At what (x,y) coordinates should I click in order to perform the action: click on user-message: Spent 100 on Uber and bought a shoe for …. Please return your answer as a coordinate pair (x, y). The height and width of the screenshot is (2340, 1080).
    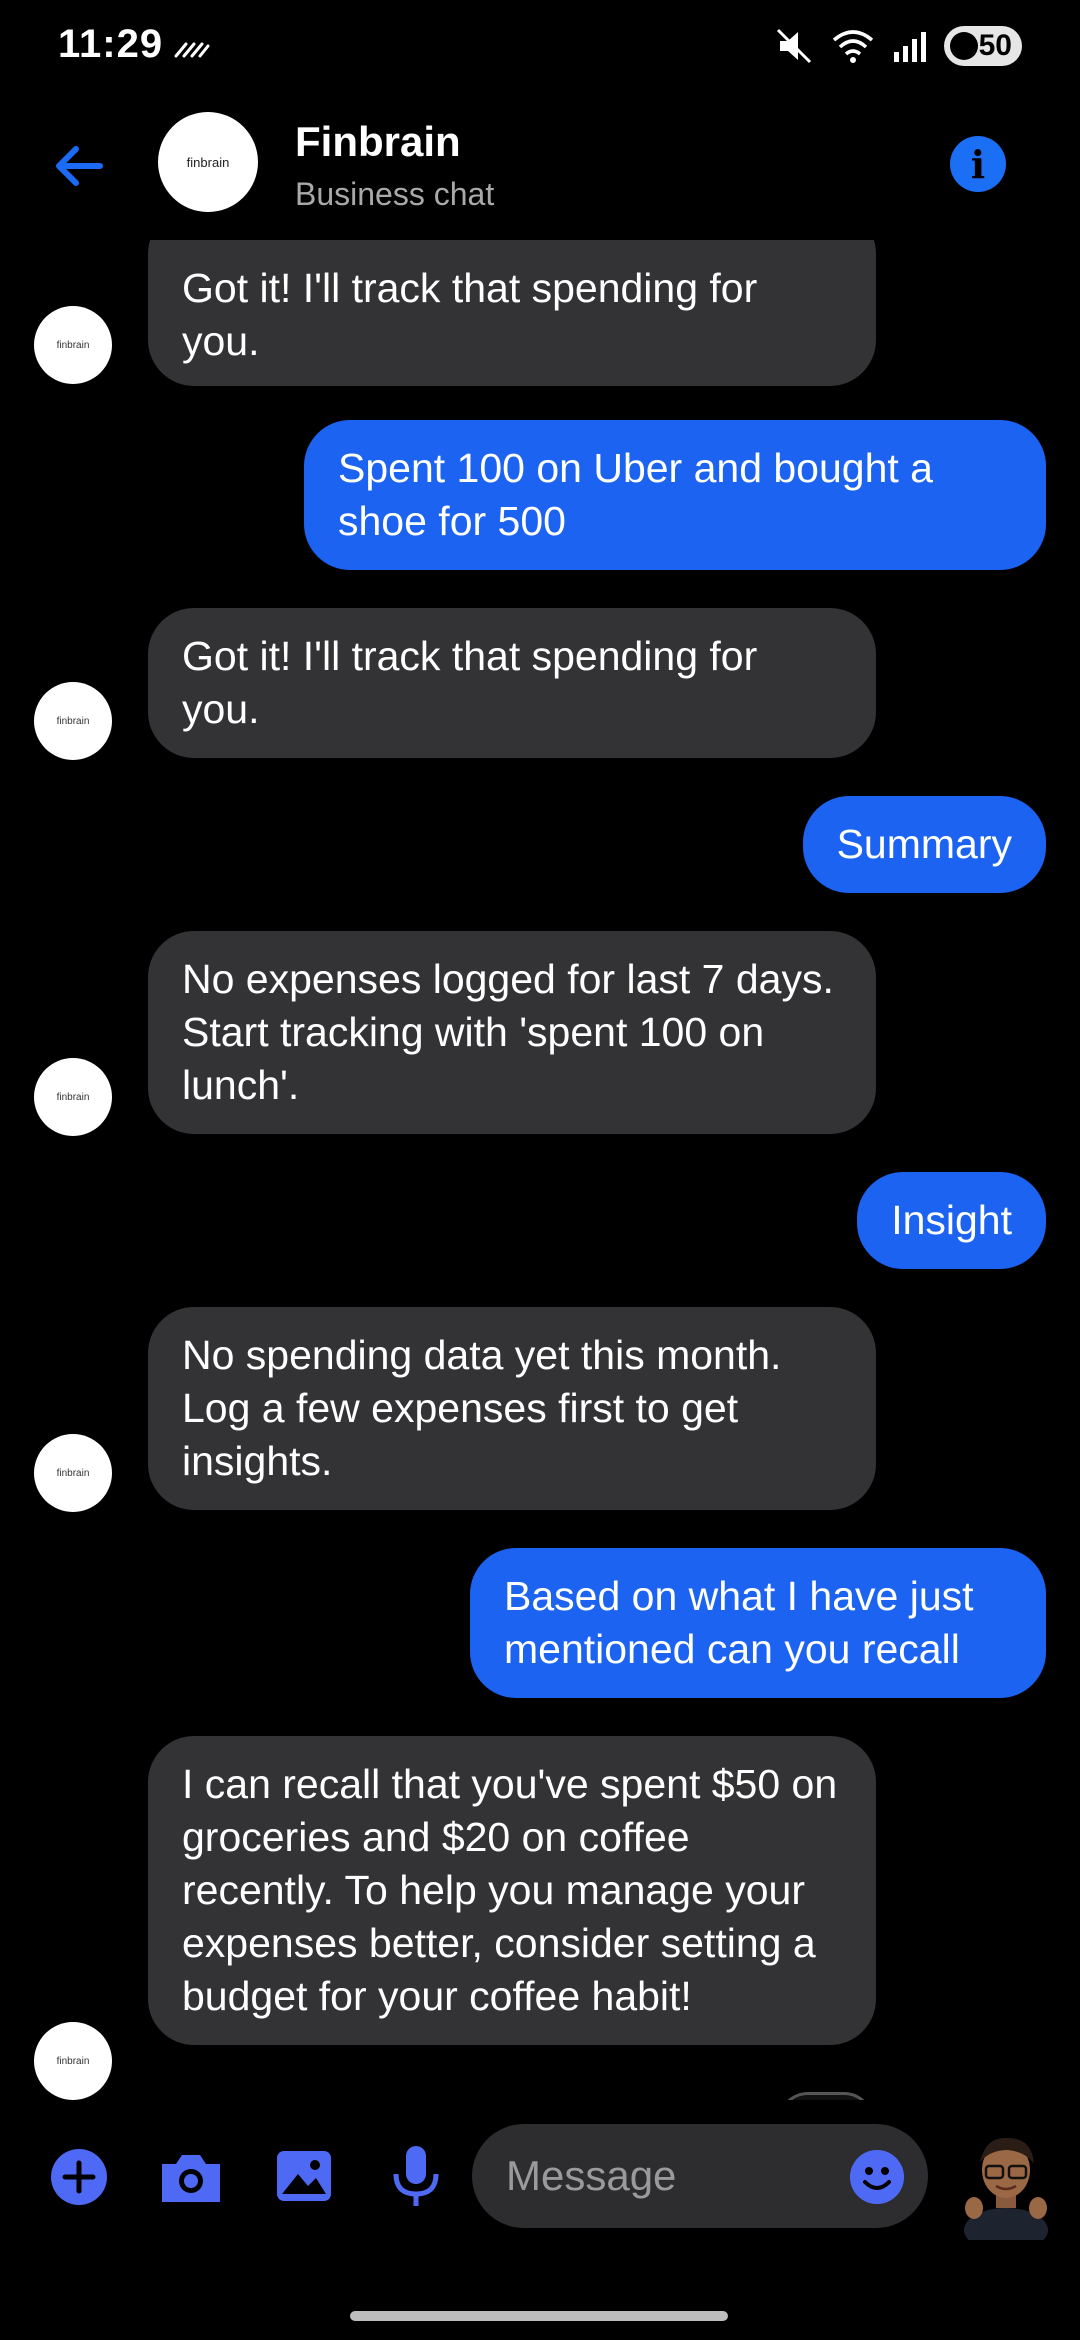
    Looking at the image, I should click on (675, 495).